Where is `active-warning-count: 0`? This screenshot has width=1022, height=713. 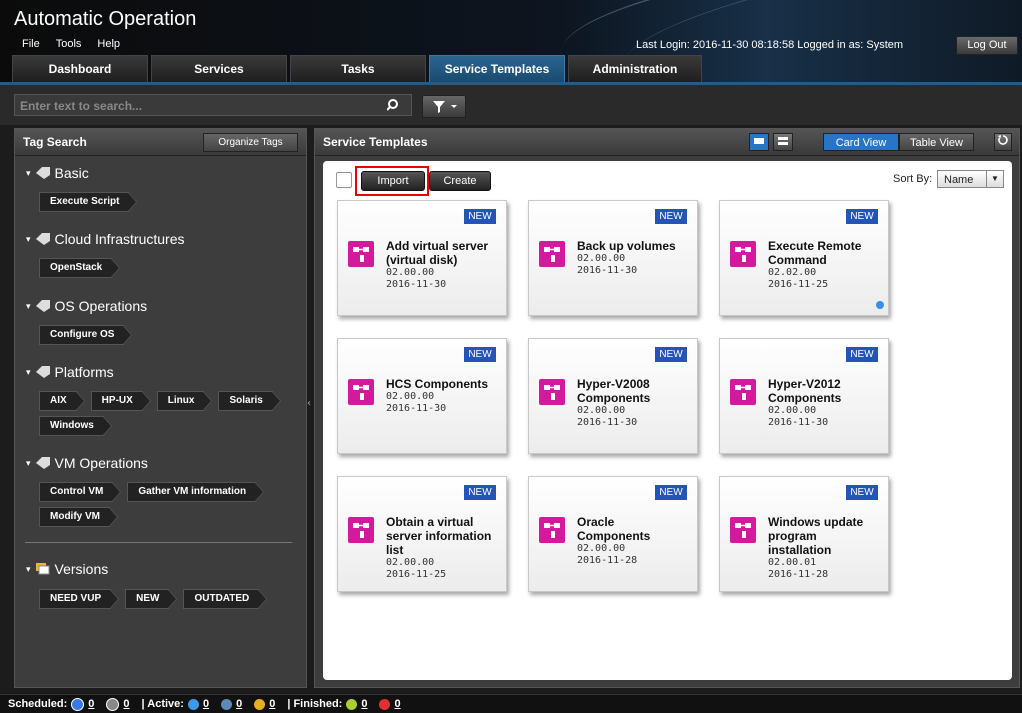 active-warning-count: 0 is located at coordinates (272, 704).